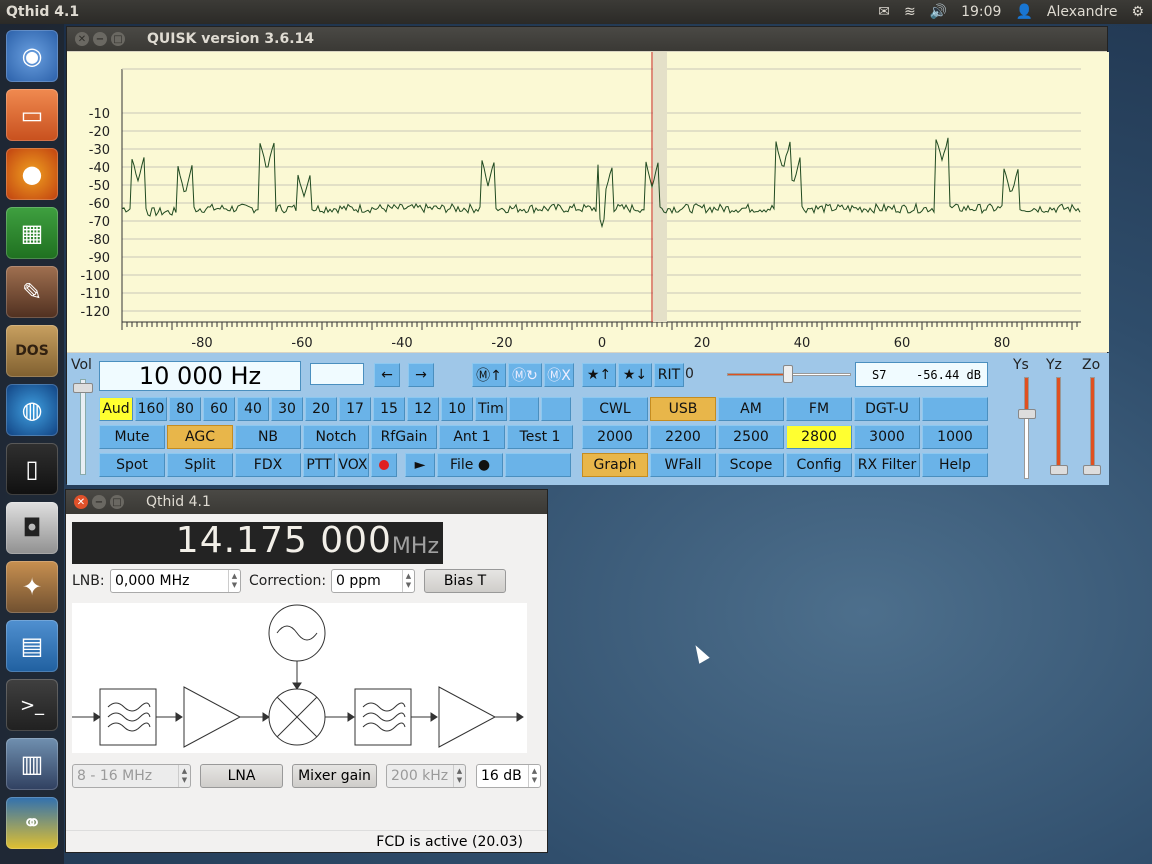 The image size is (1152, 864). What do you see at coordinates (132, 465) in the screenshot?
I see `func-spot-button: Spot` at bounding box center [132, 465].